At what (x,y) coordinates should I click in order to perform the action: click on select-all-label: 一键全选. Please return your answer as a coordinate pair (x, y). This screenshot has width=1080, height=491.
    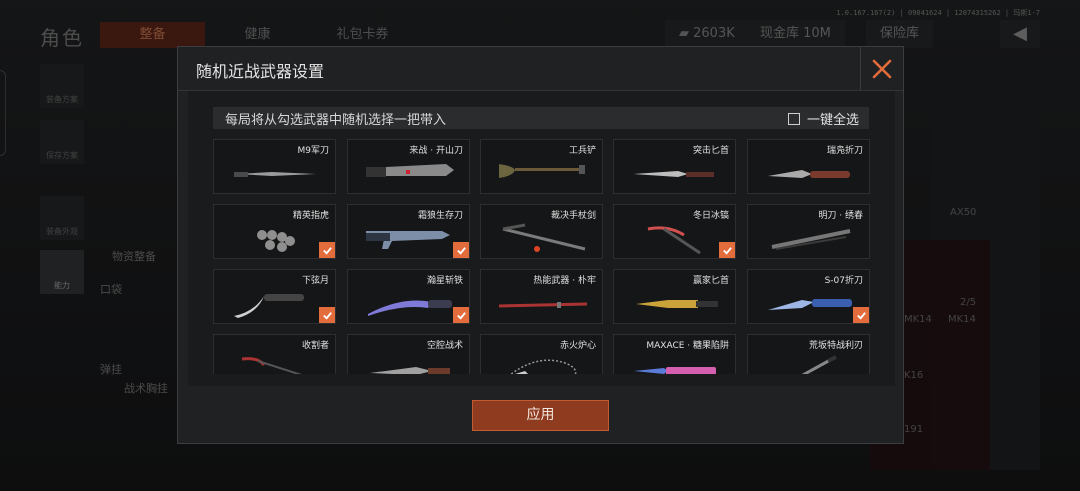
    Looking at the image, I should click on (832, 120).